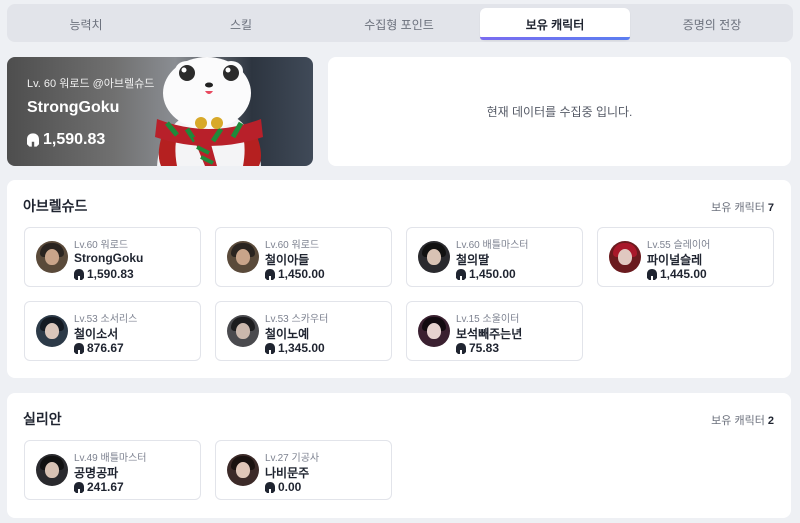  I want to click on character-power: 876.67, so click(99, 348).